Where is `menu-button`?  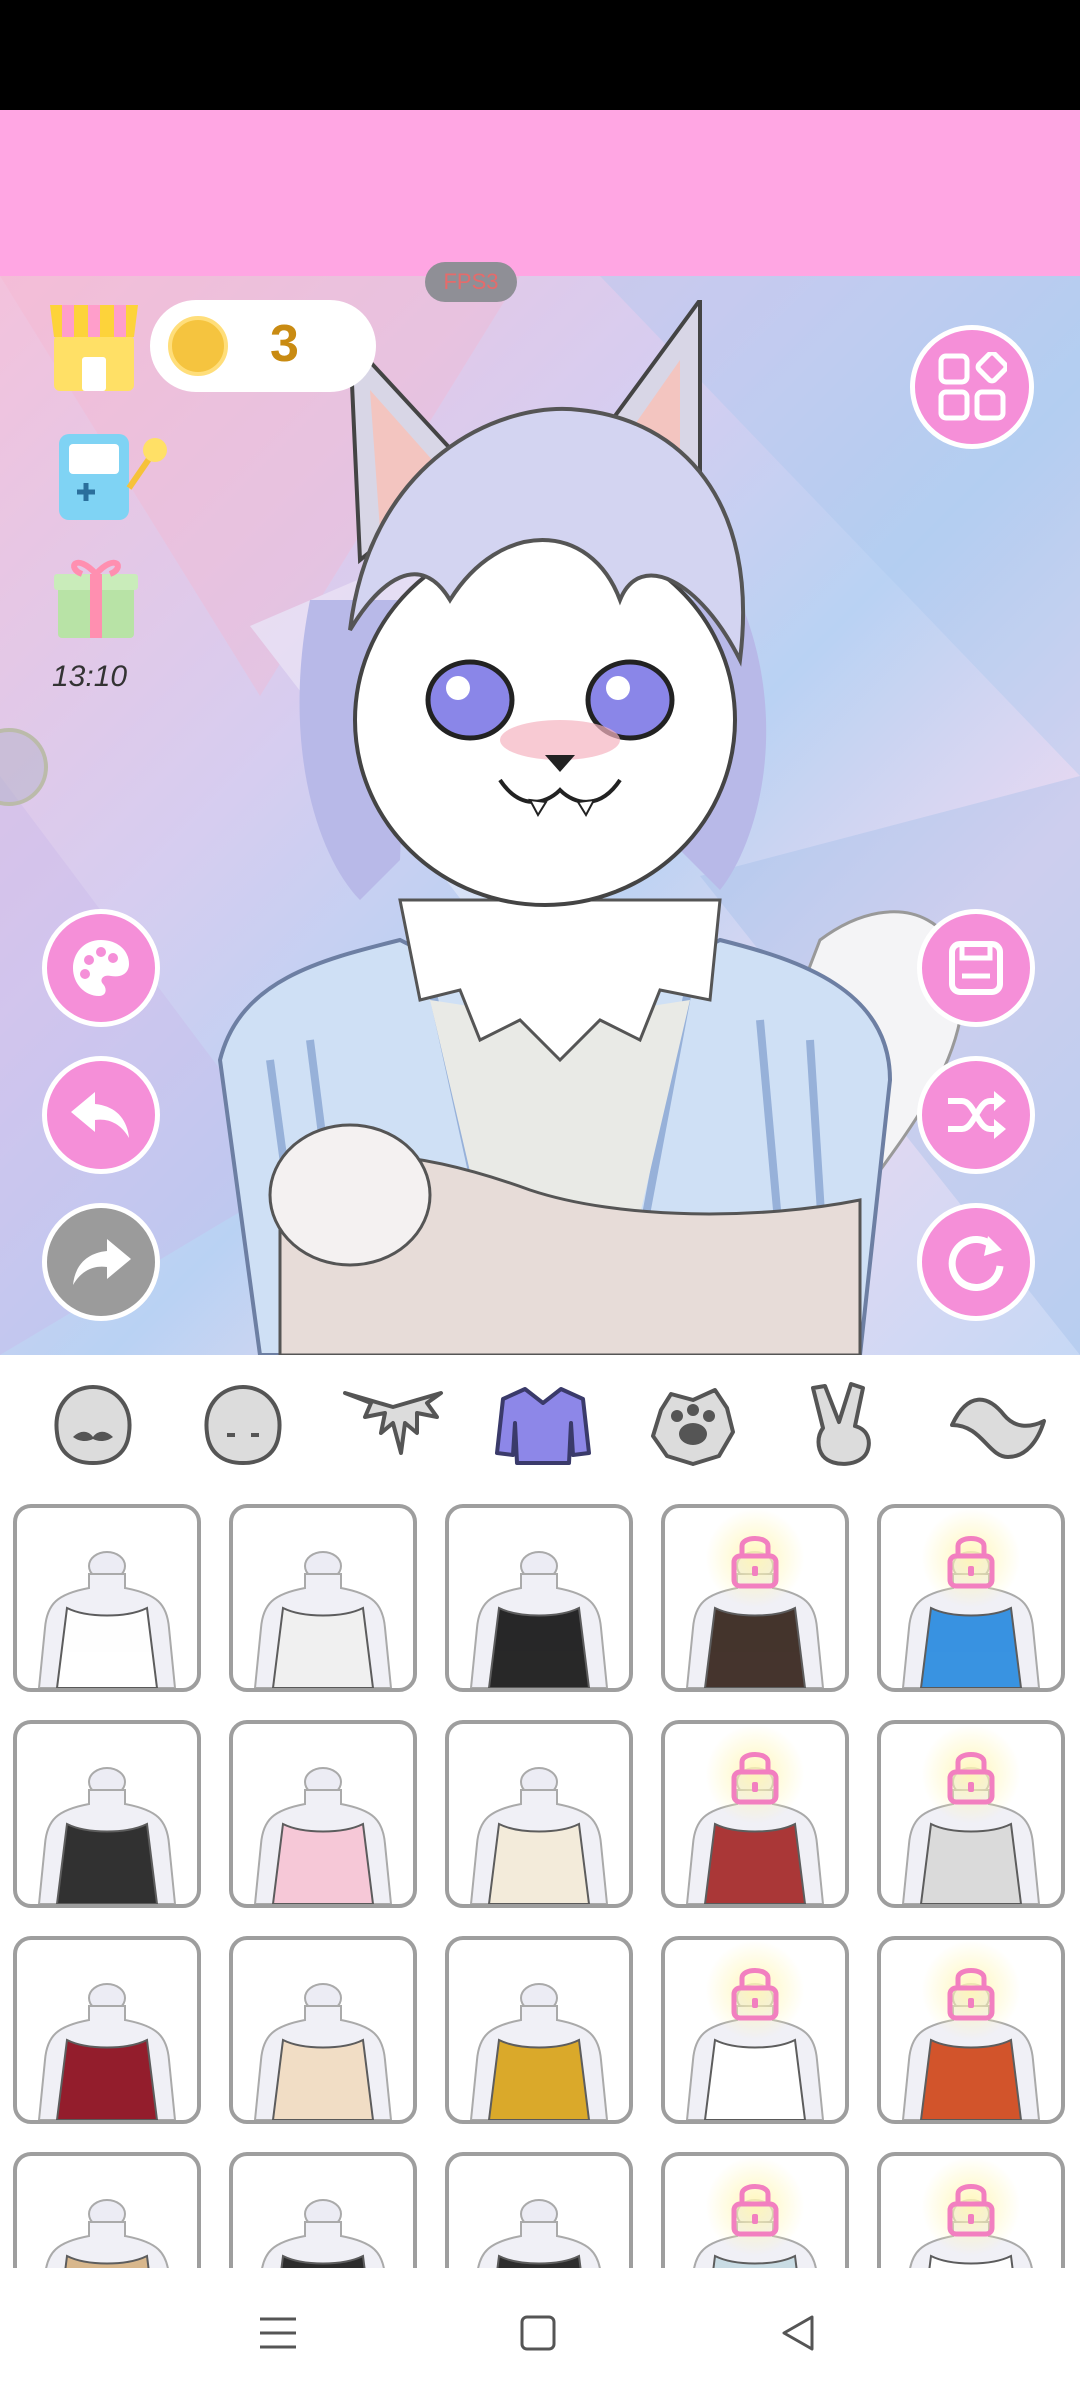 menu-button is located at coordinates (972, 387).